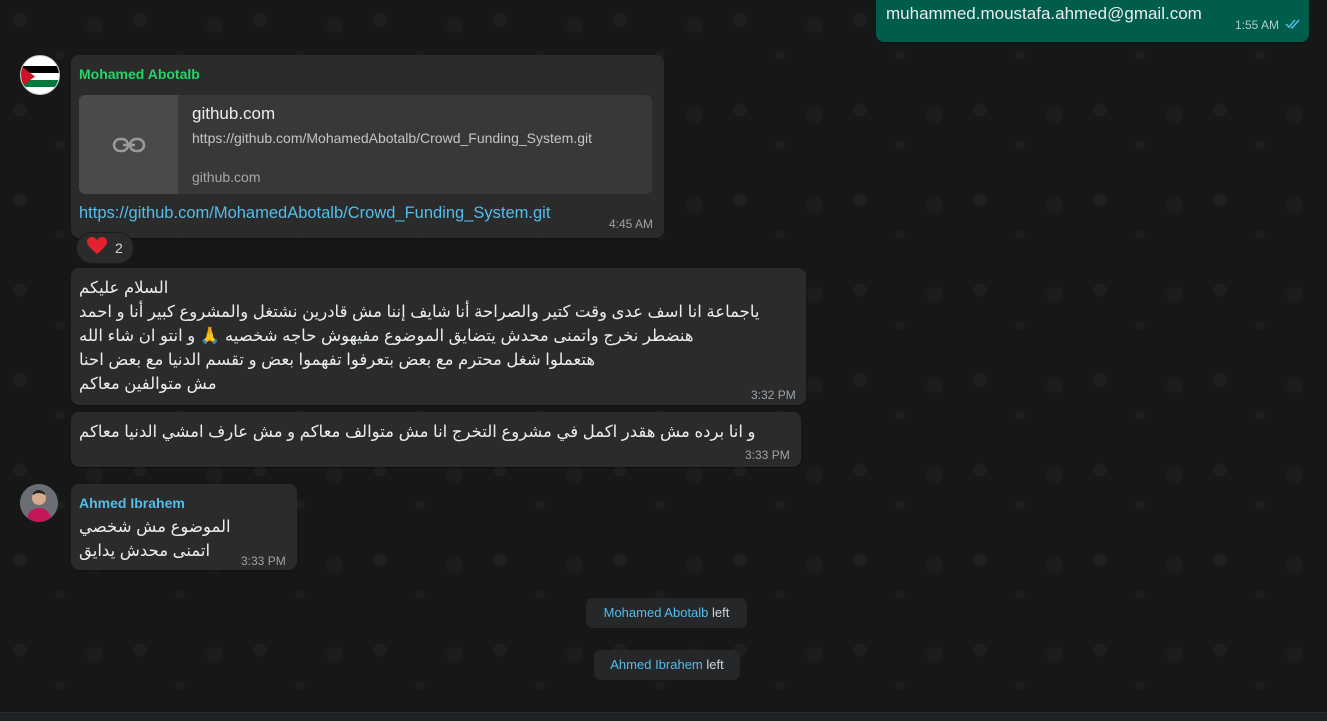  I want to click on reaction-pill: 2, so click(105, 248).